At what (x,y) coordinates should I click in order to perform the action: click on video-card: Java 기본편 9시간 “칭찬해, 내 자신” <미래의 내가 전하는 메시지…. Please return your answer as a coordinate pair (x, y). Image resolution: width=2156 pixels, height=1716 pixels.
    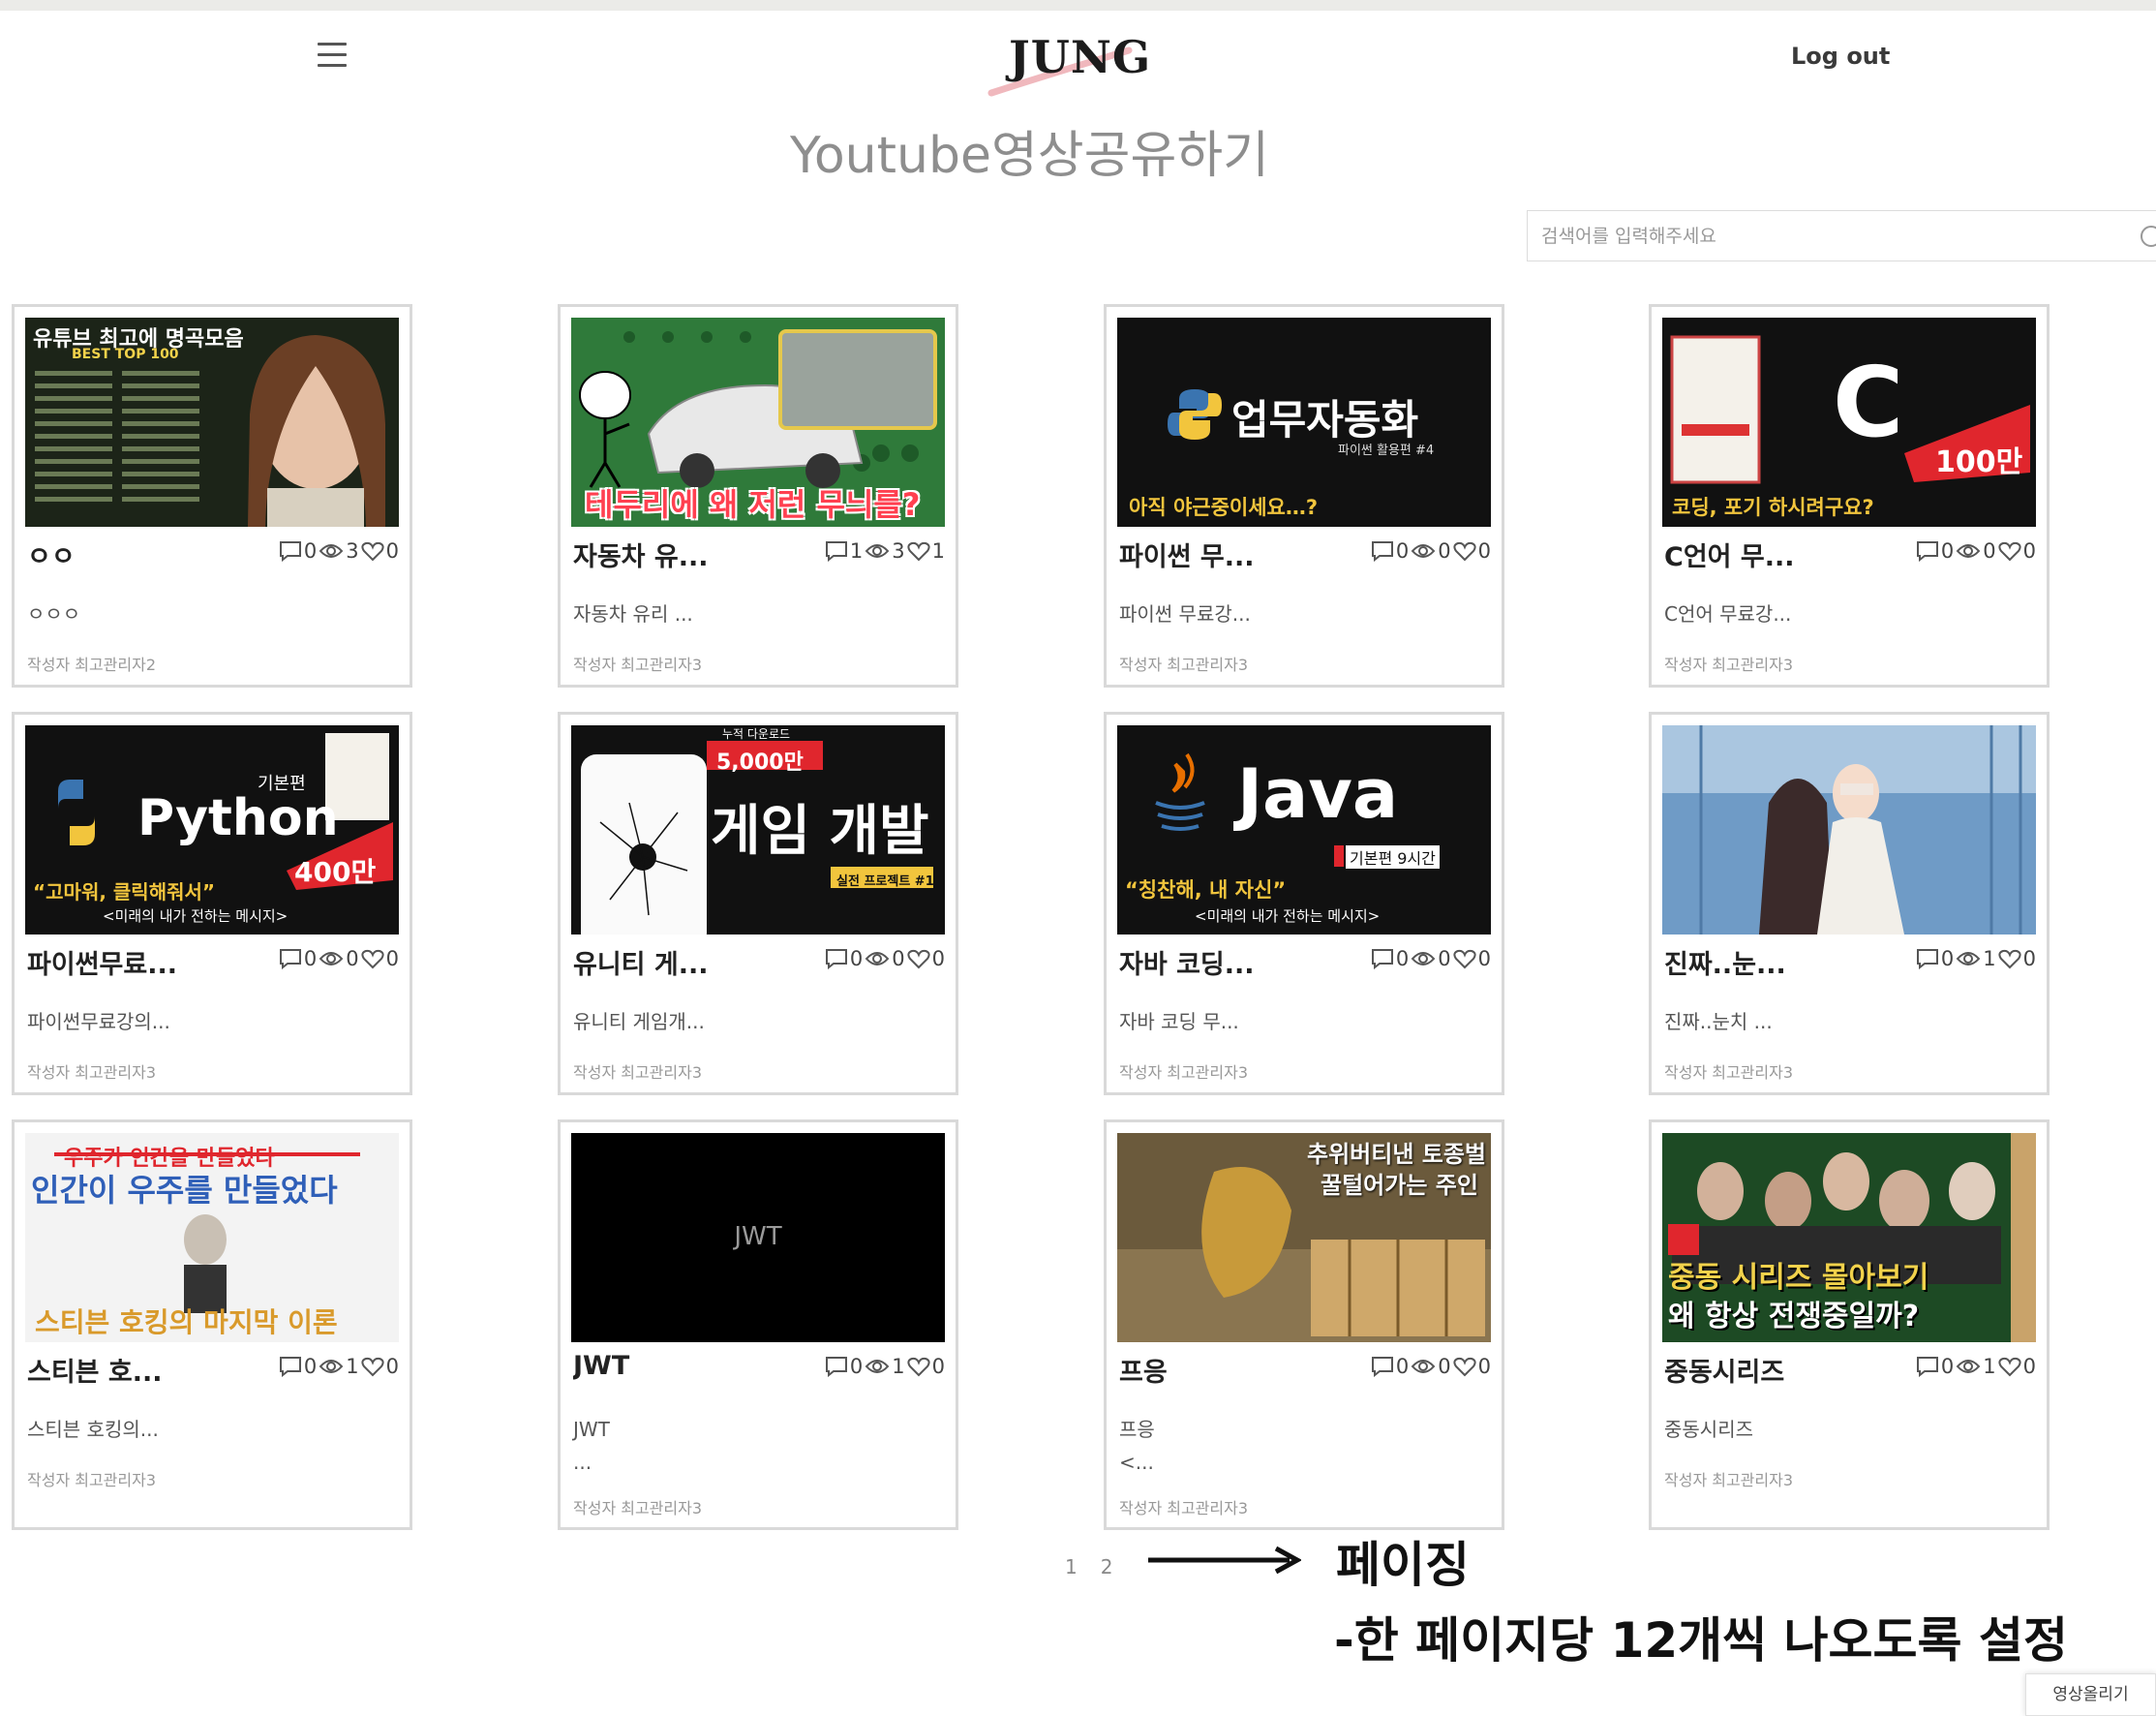
    Looking at the image, I should click on (1304, 903).